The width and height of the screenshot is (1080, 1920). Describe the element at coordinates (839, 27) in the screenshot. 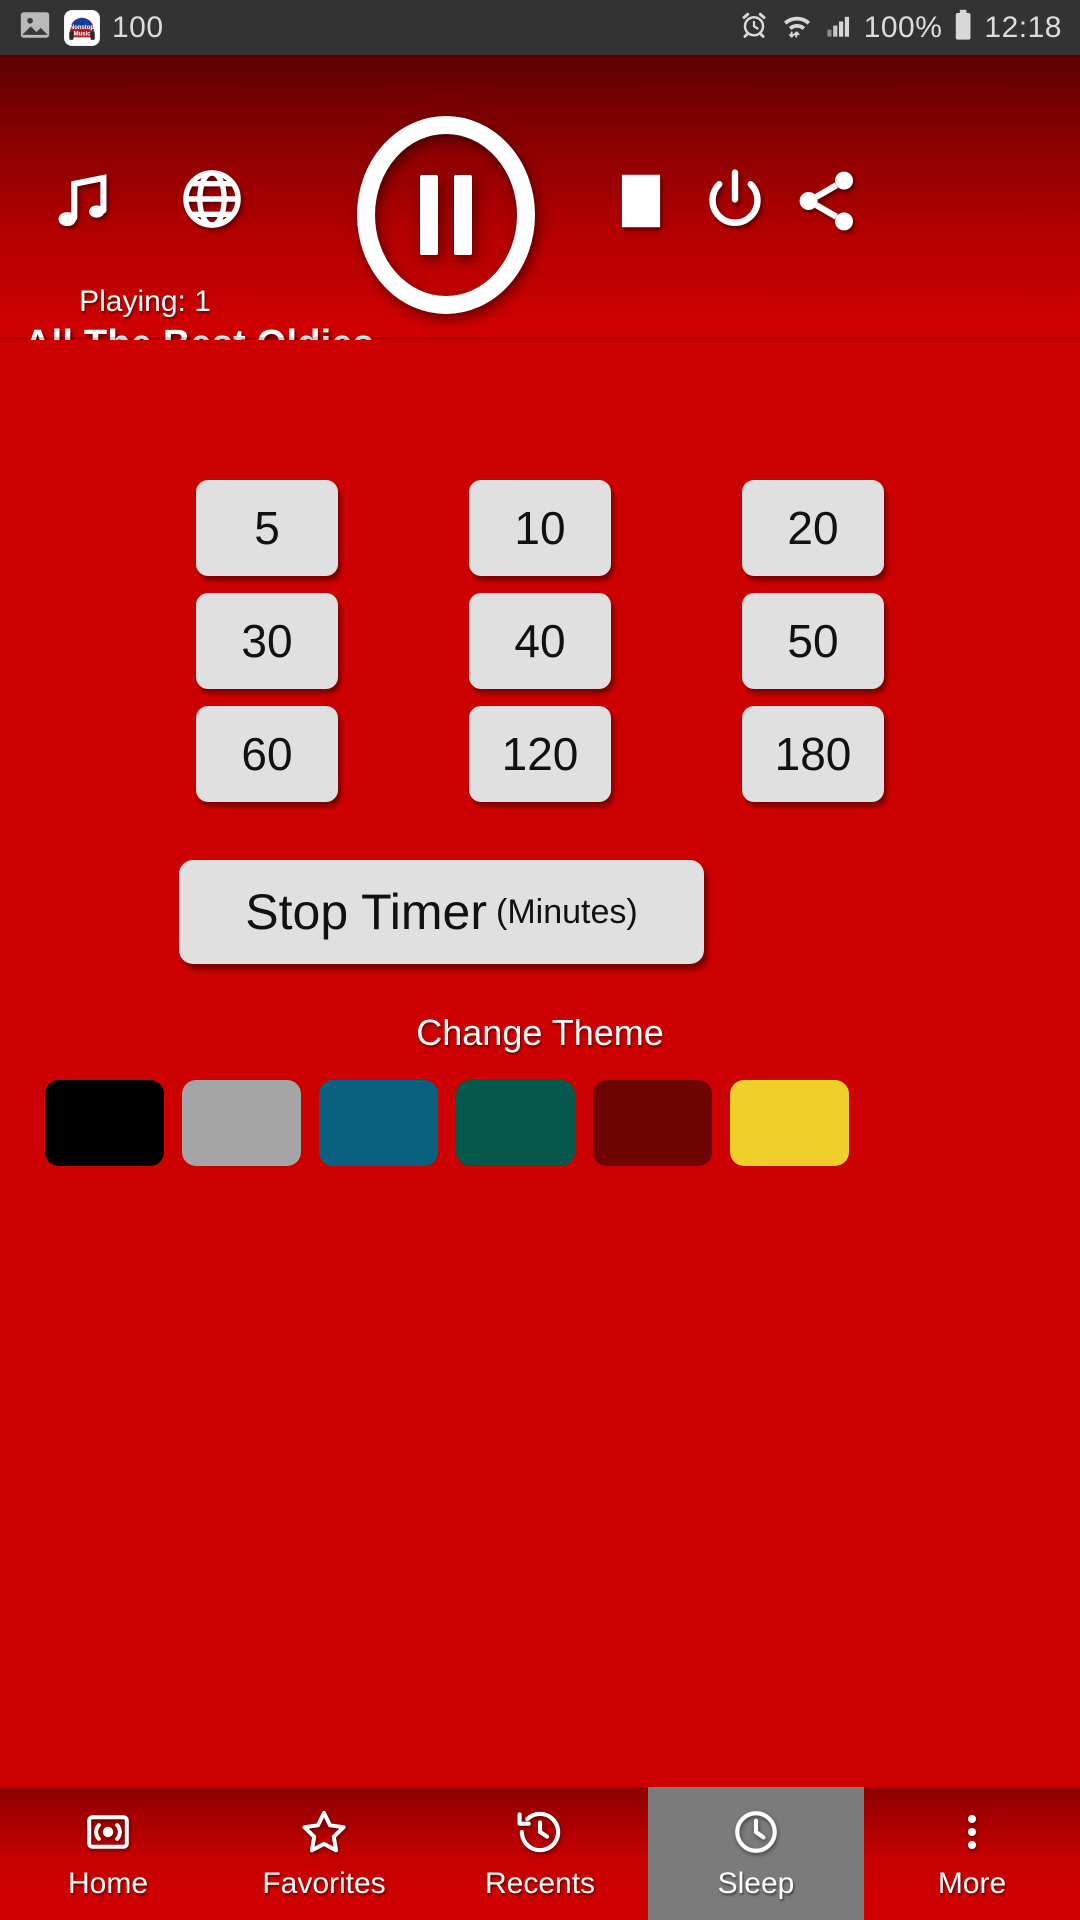

I see `signal-bars-icon` at that location.